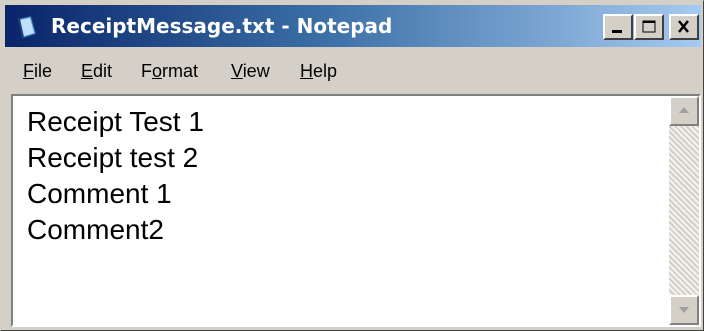  What do you see at coordinates (353, 70) in the screenshot?
I see `menu-bar: File Edit Format View Help` at bounding box center [353, 70].